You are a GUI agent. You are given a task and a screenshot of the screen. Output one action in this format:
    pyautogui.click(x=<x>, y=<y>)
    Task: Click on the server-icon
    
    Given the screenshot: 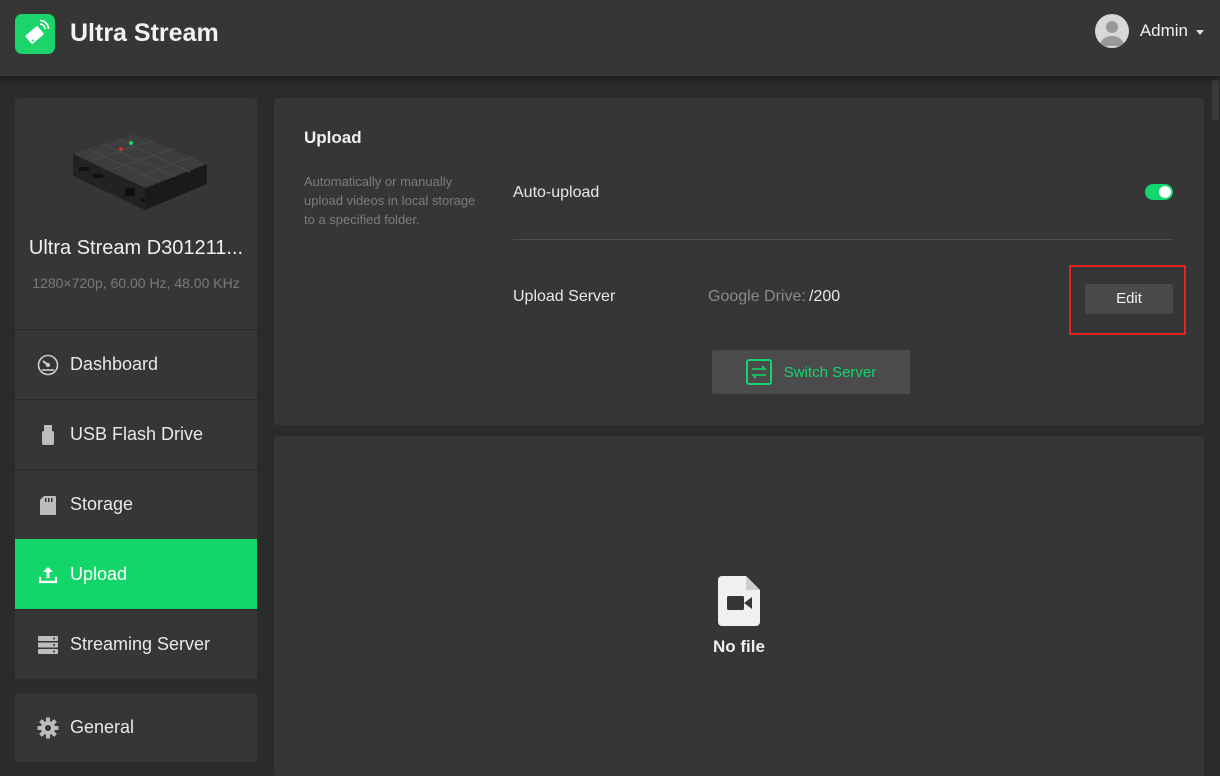 What is the action you would take?
    pyautogui.click(x=48, y=645)
    